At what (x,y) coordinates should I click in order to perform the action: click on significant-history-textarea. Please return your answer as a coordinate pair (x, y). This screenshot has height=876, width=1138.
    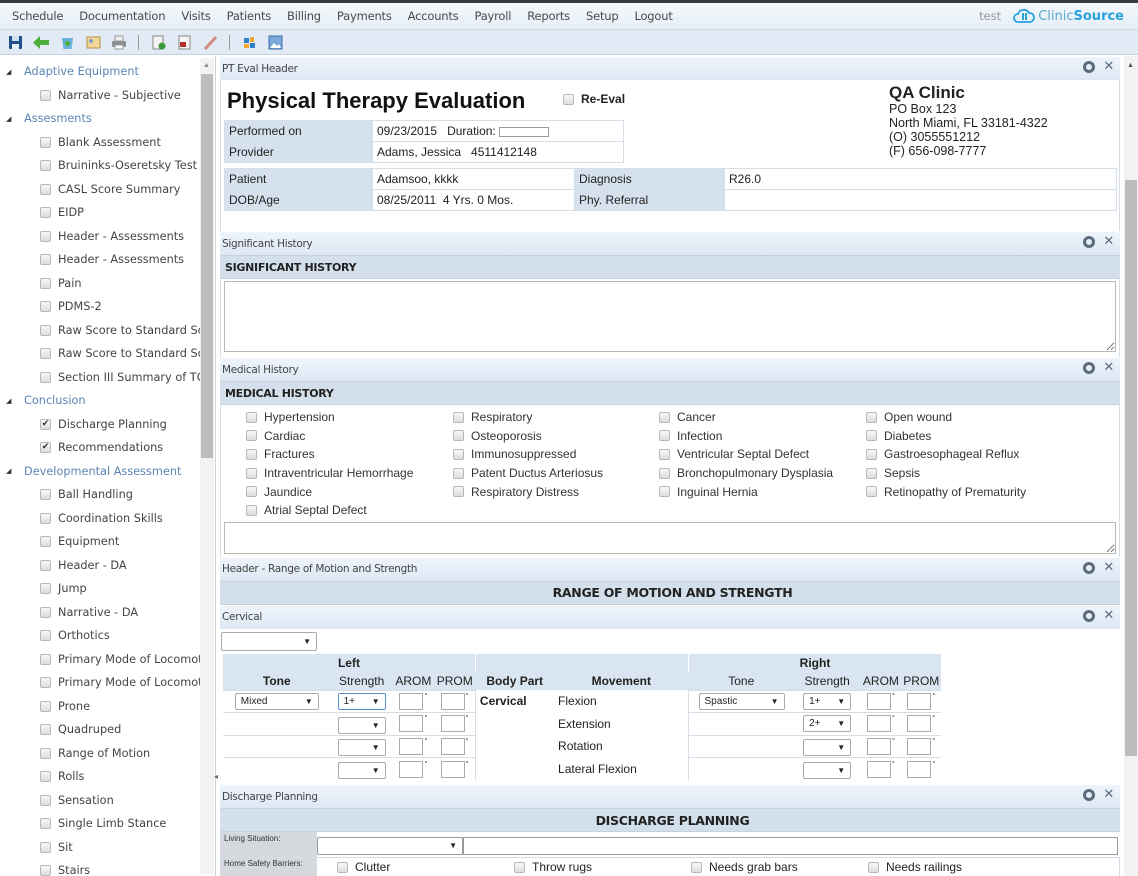
    Looking at the image, I should click on (670, 316).